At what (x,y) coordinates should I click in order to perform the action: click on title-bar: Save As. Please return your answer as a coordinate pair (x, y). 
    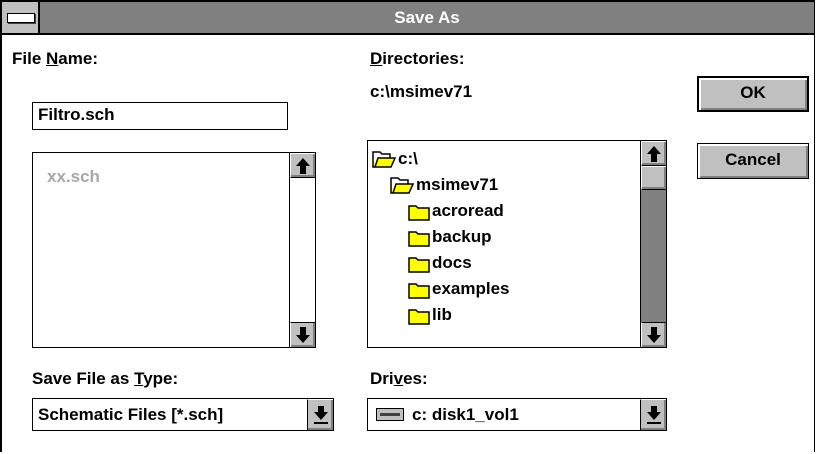
    Looking at the image, I should click on (408, 18).